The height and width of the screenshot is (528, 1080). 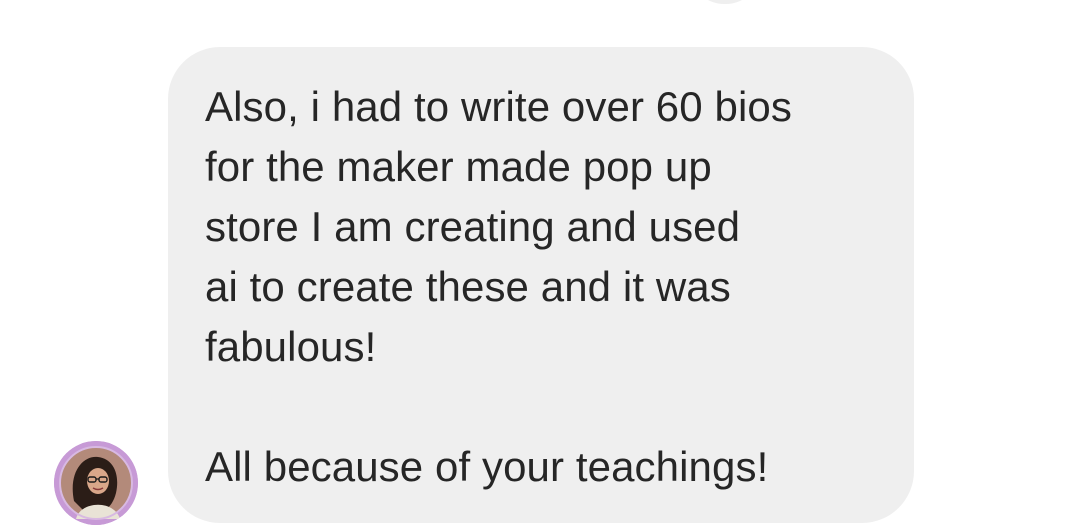 What do you see at coordinates (473, 226) in the screenshot?
I see `message-line-3: store I am creating and used` at bounding box center [473, 226].